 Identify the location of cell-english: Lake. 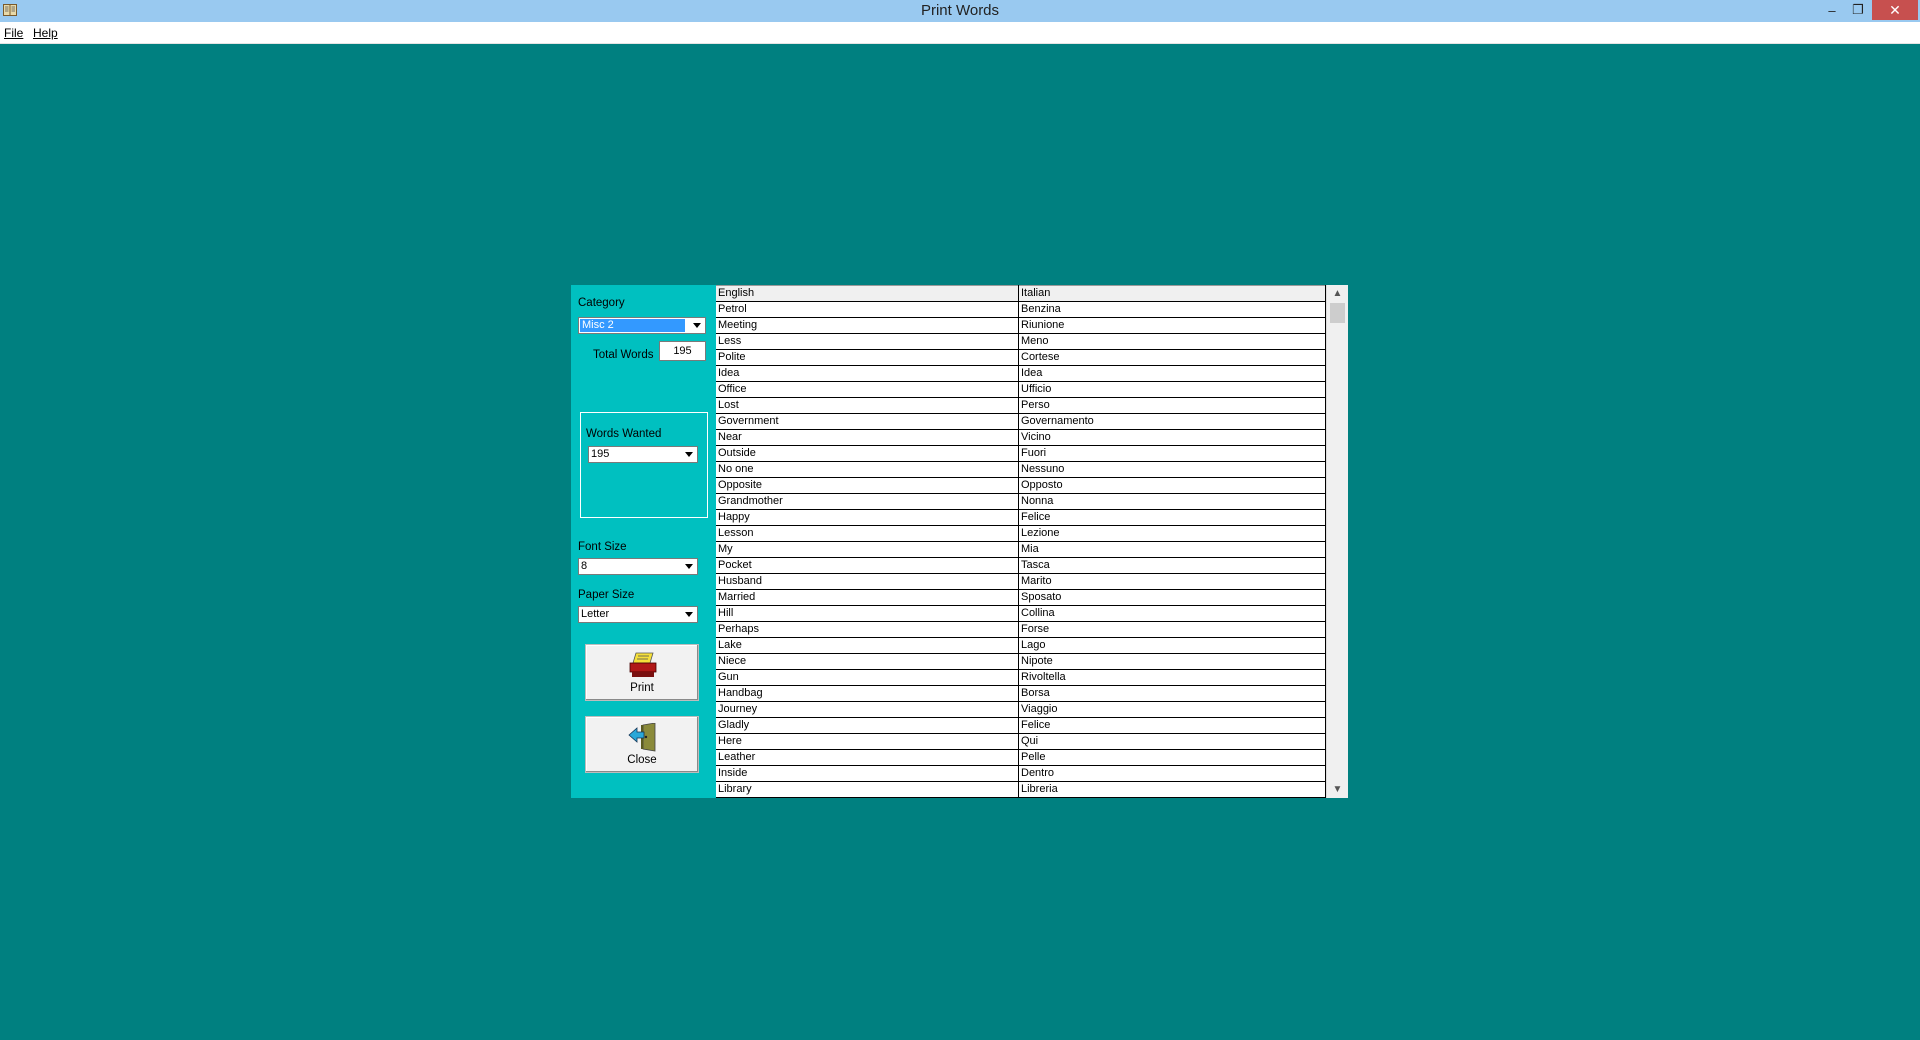
(867, 645).